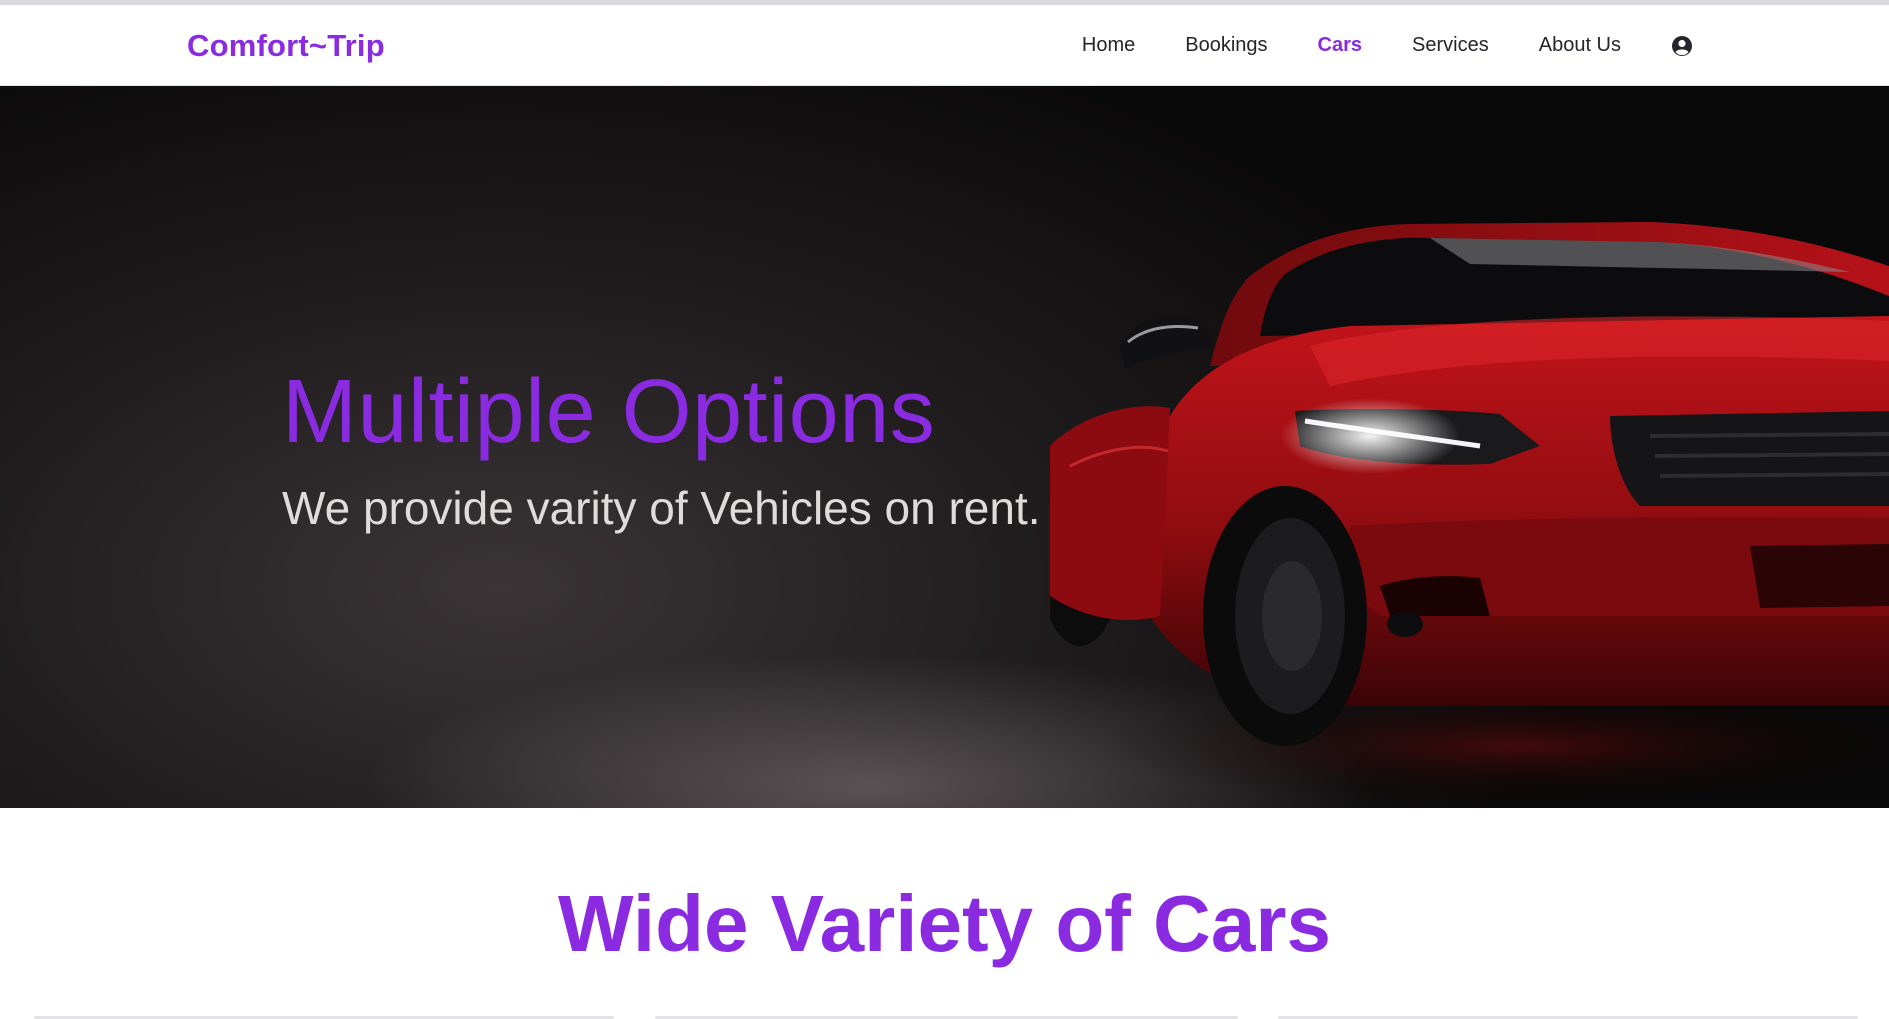 Image resolution: width=1889 pixels, height=1019 pixels. I want to click on main-nav: Home Bookings Cars Services About Us, so click(1362, 45).